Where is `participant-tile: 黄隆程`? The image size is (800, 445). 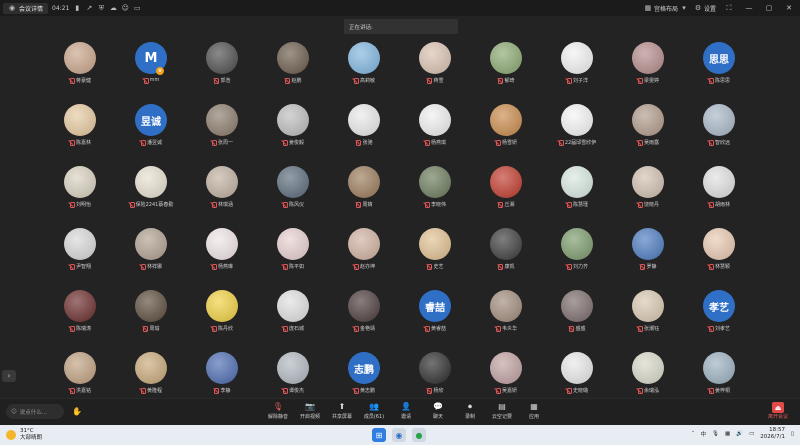 participant-tile: 黄隆程 is located at coordinates (151, 375).